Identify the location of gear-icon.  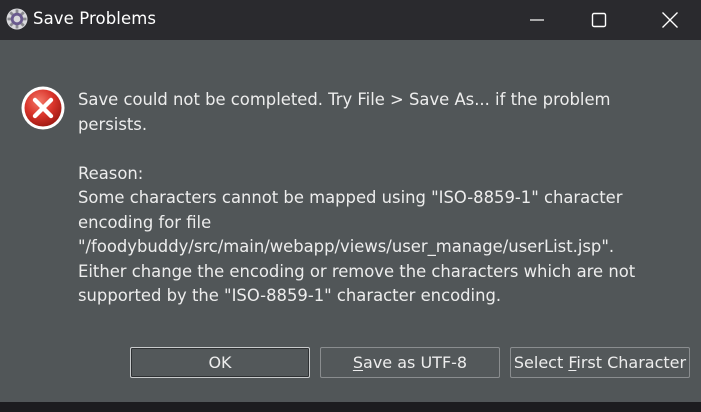
(17, 19).